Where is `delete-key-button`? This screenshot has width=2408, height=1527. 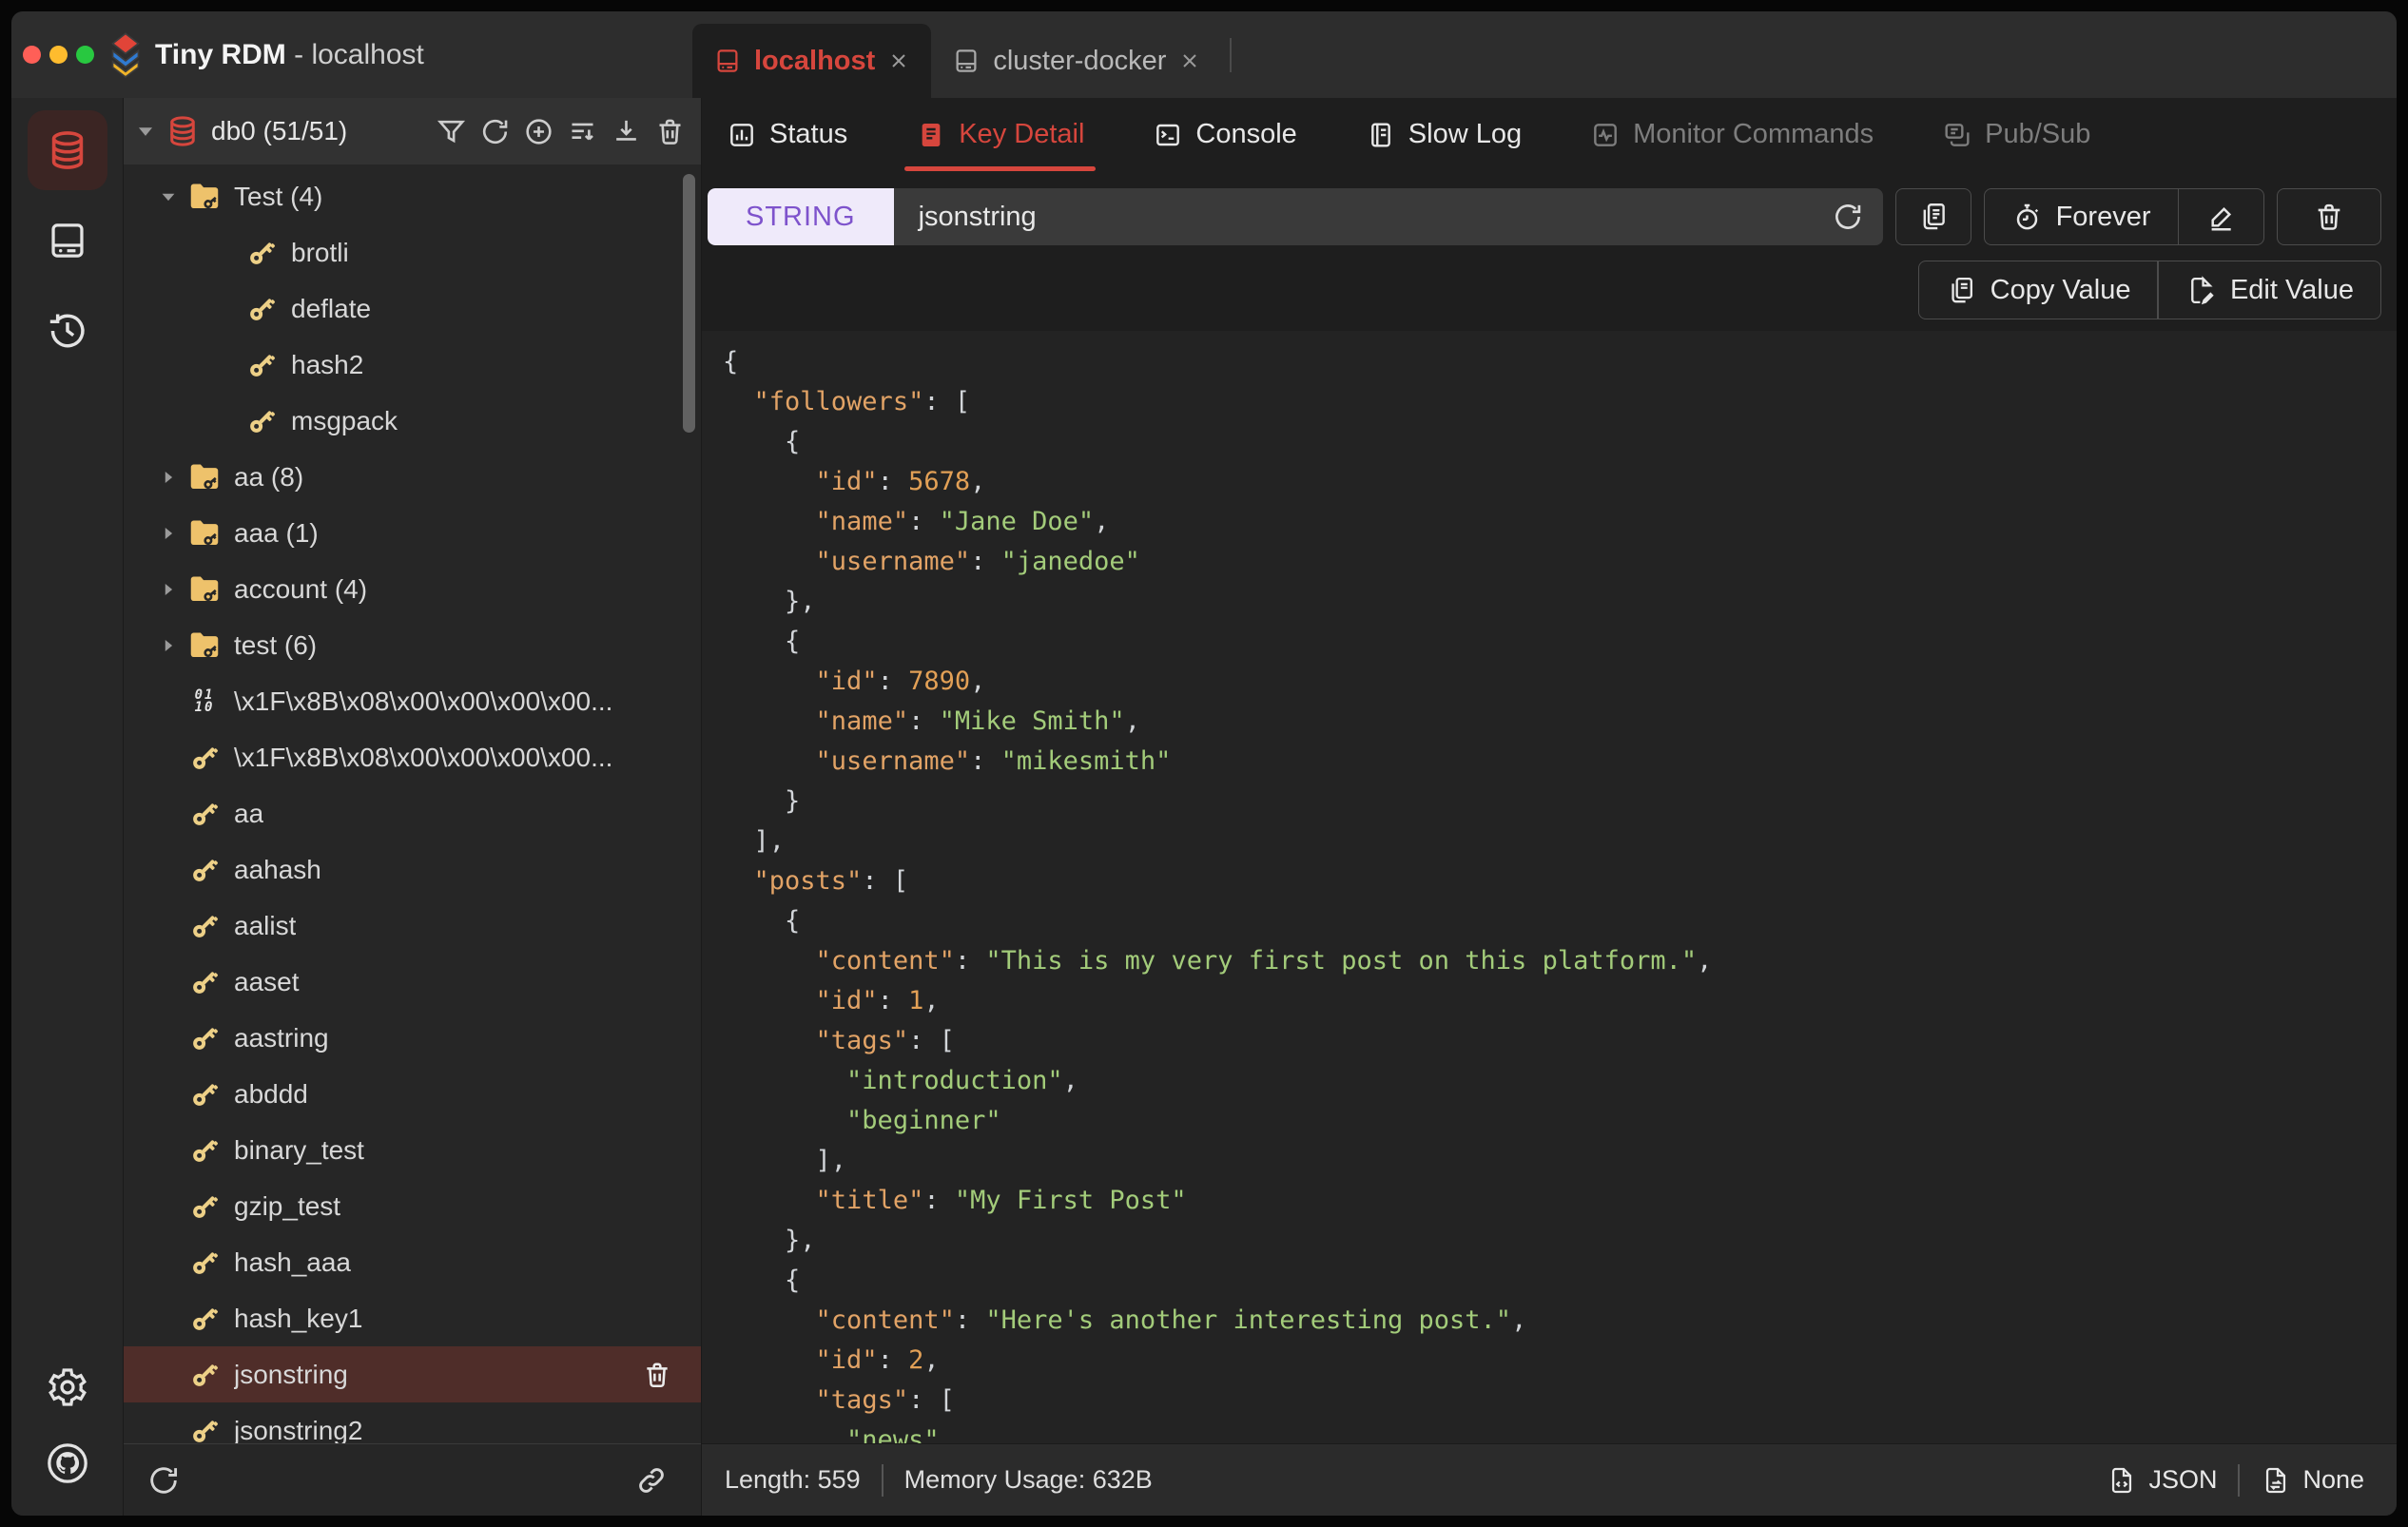
delete-key-button is located at coordinates (2329, 216).